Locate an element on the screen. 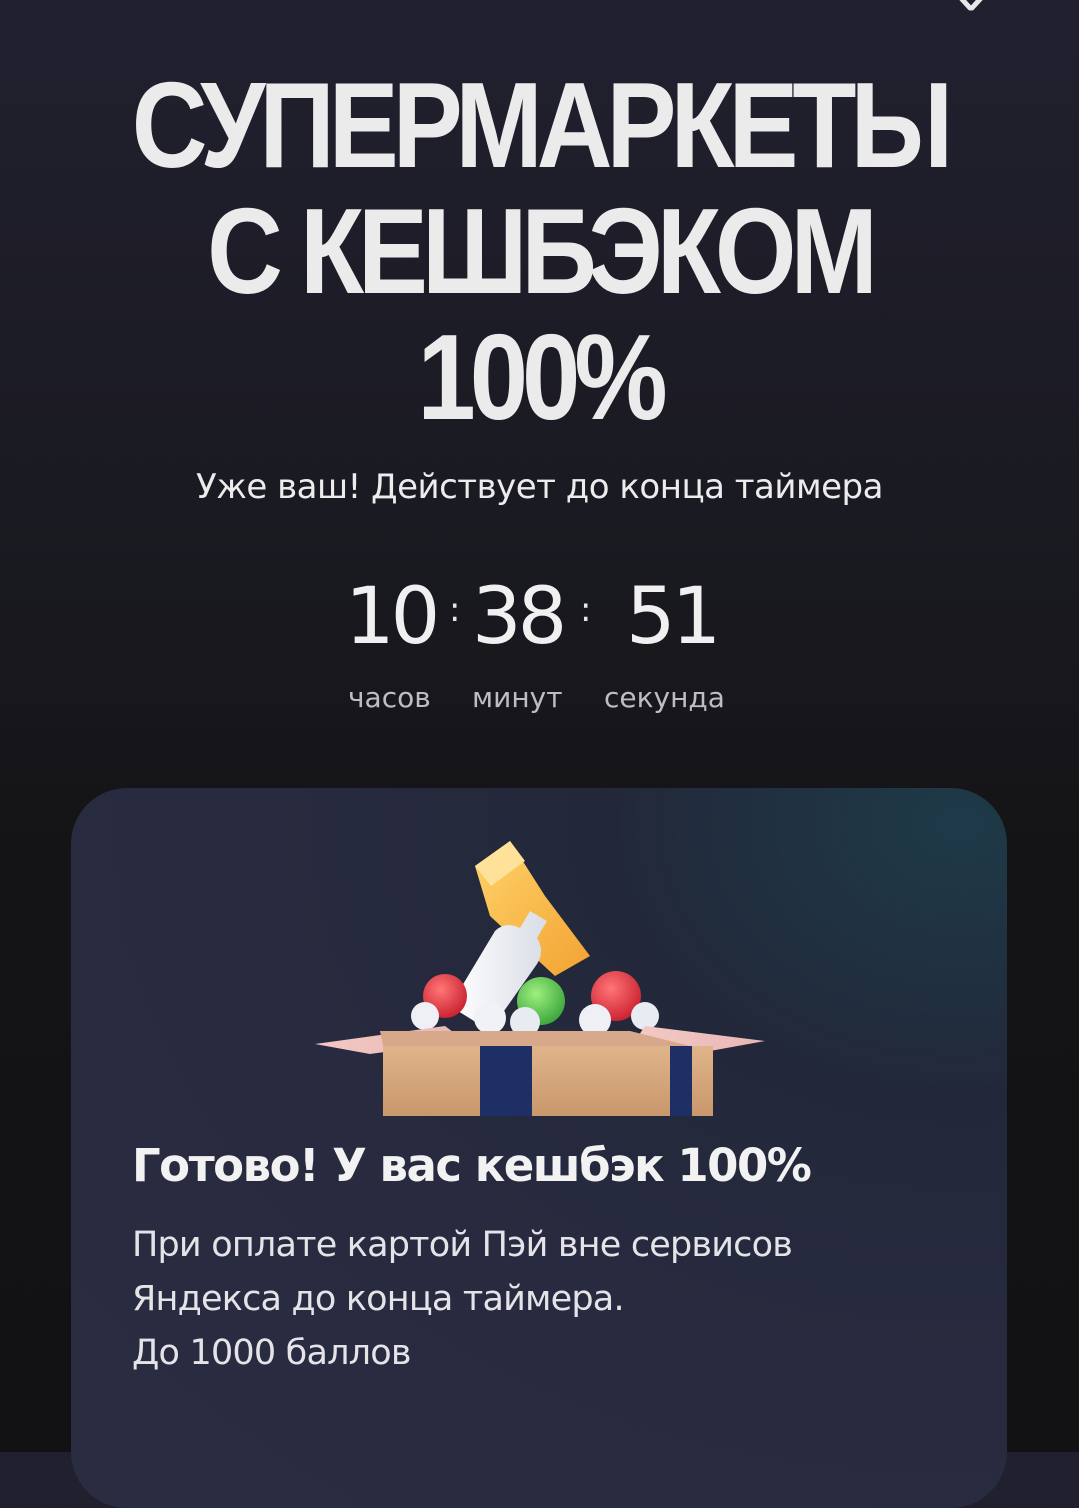 The width and height of the screenshot is (1079, 1508). timer-minutes-label: минут is located at coordinates (517, 697).